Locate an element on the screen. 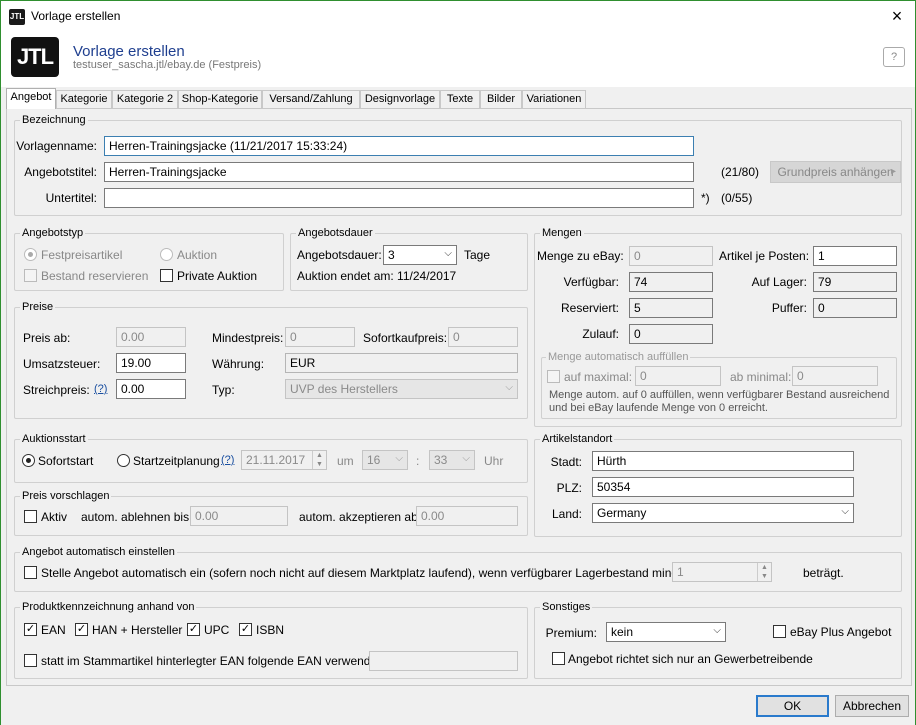 Image resolution: width=916 pixels, height=725 pixels. group-label: Produktkennzeichnung anhand von is located at coordinates (108, 607).